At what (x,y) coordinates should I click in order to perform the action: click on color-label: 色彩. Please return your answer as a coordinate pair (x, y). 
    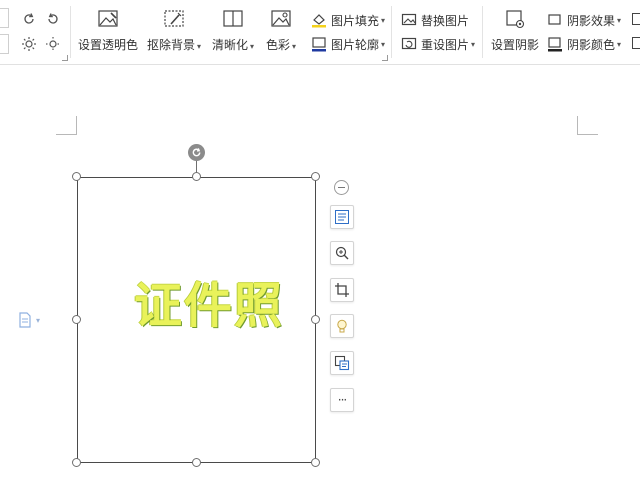
    Looking at the image, I should click on (277, 45).